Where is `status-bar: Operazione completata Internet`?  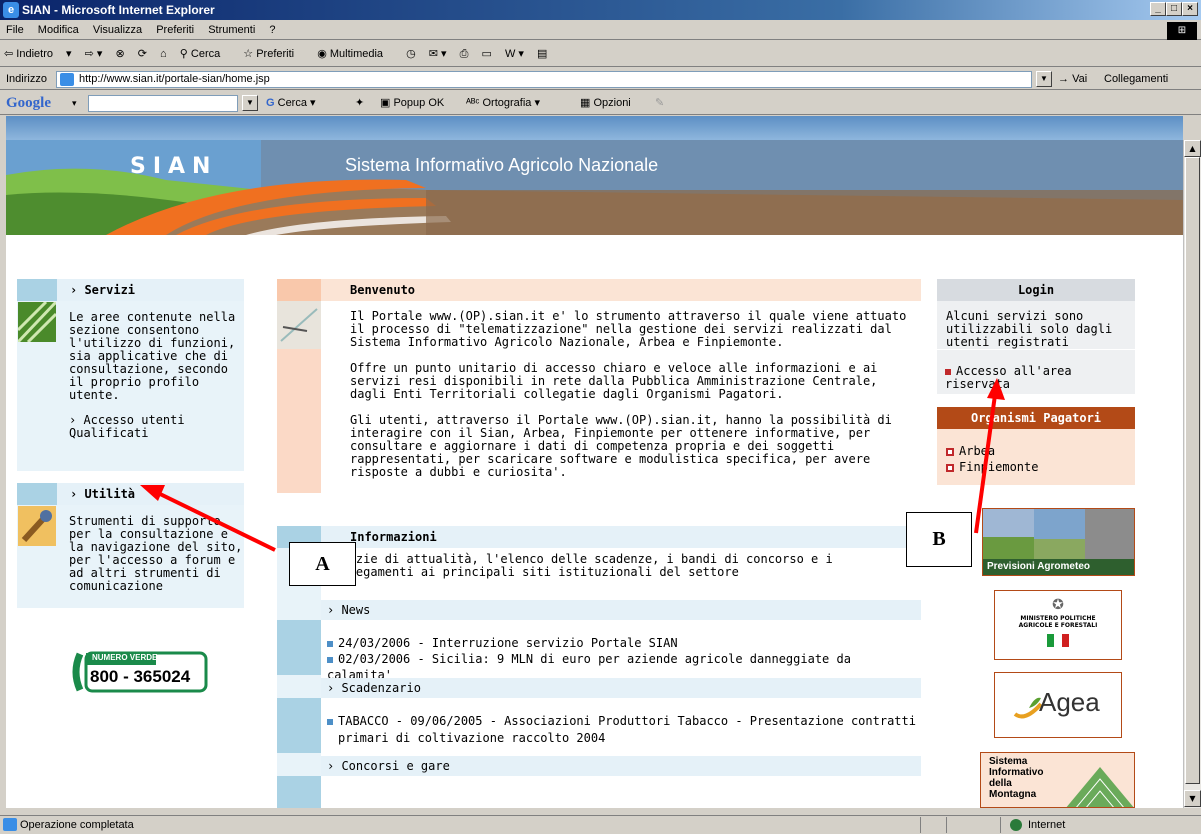
status-bar: Operazione completata Internet is located at coordinates (600, 824).